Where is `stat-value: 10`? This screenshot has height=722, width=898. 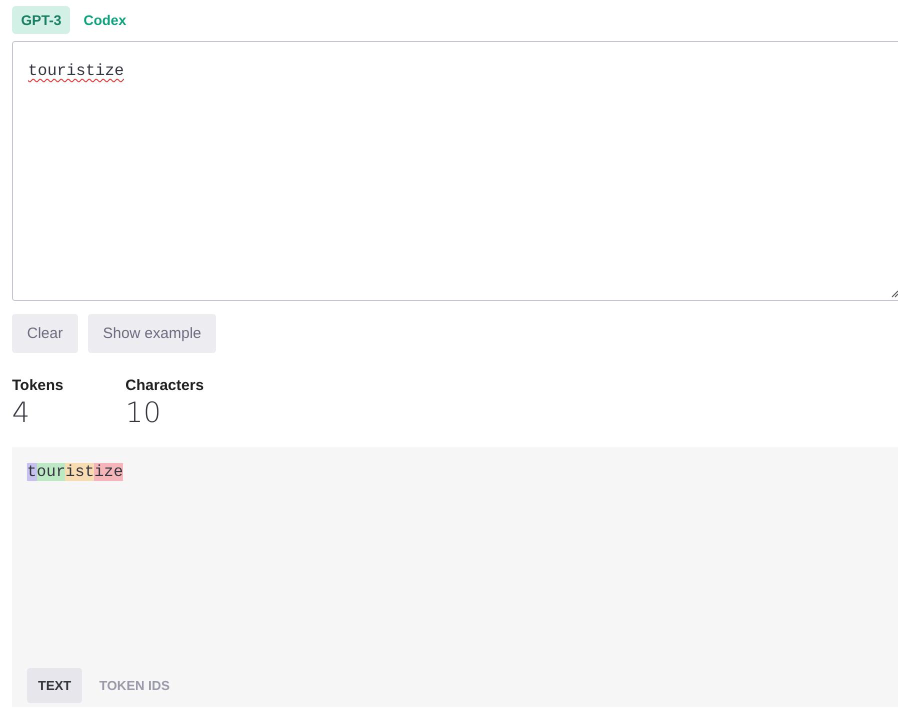
stat-value: 10 is located at coordinates (143, 412).